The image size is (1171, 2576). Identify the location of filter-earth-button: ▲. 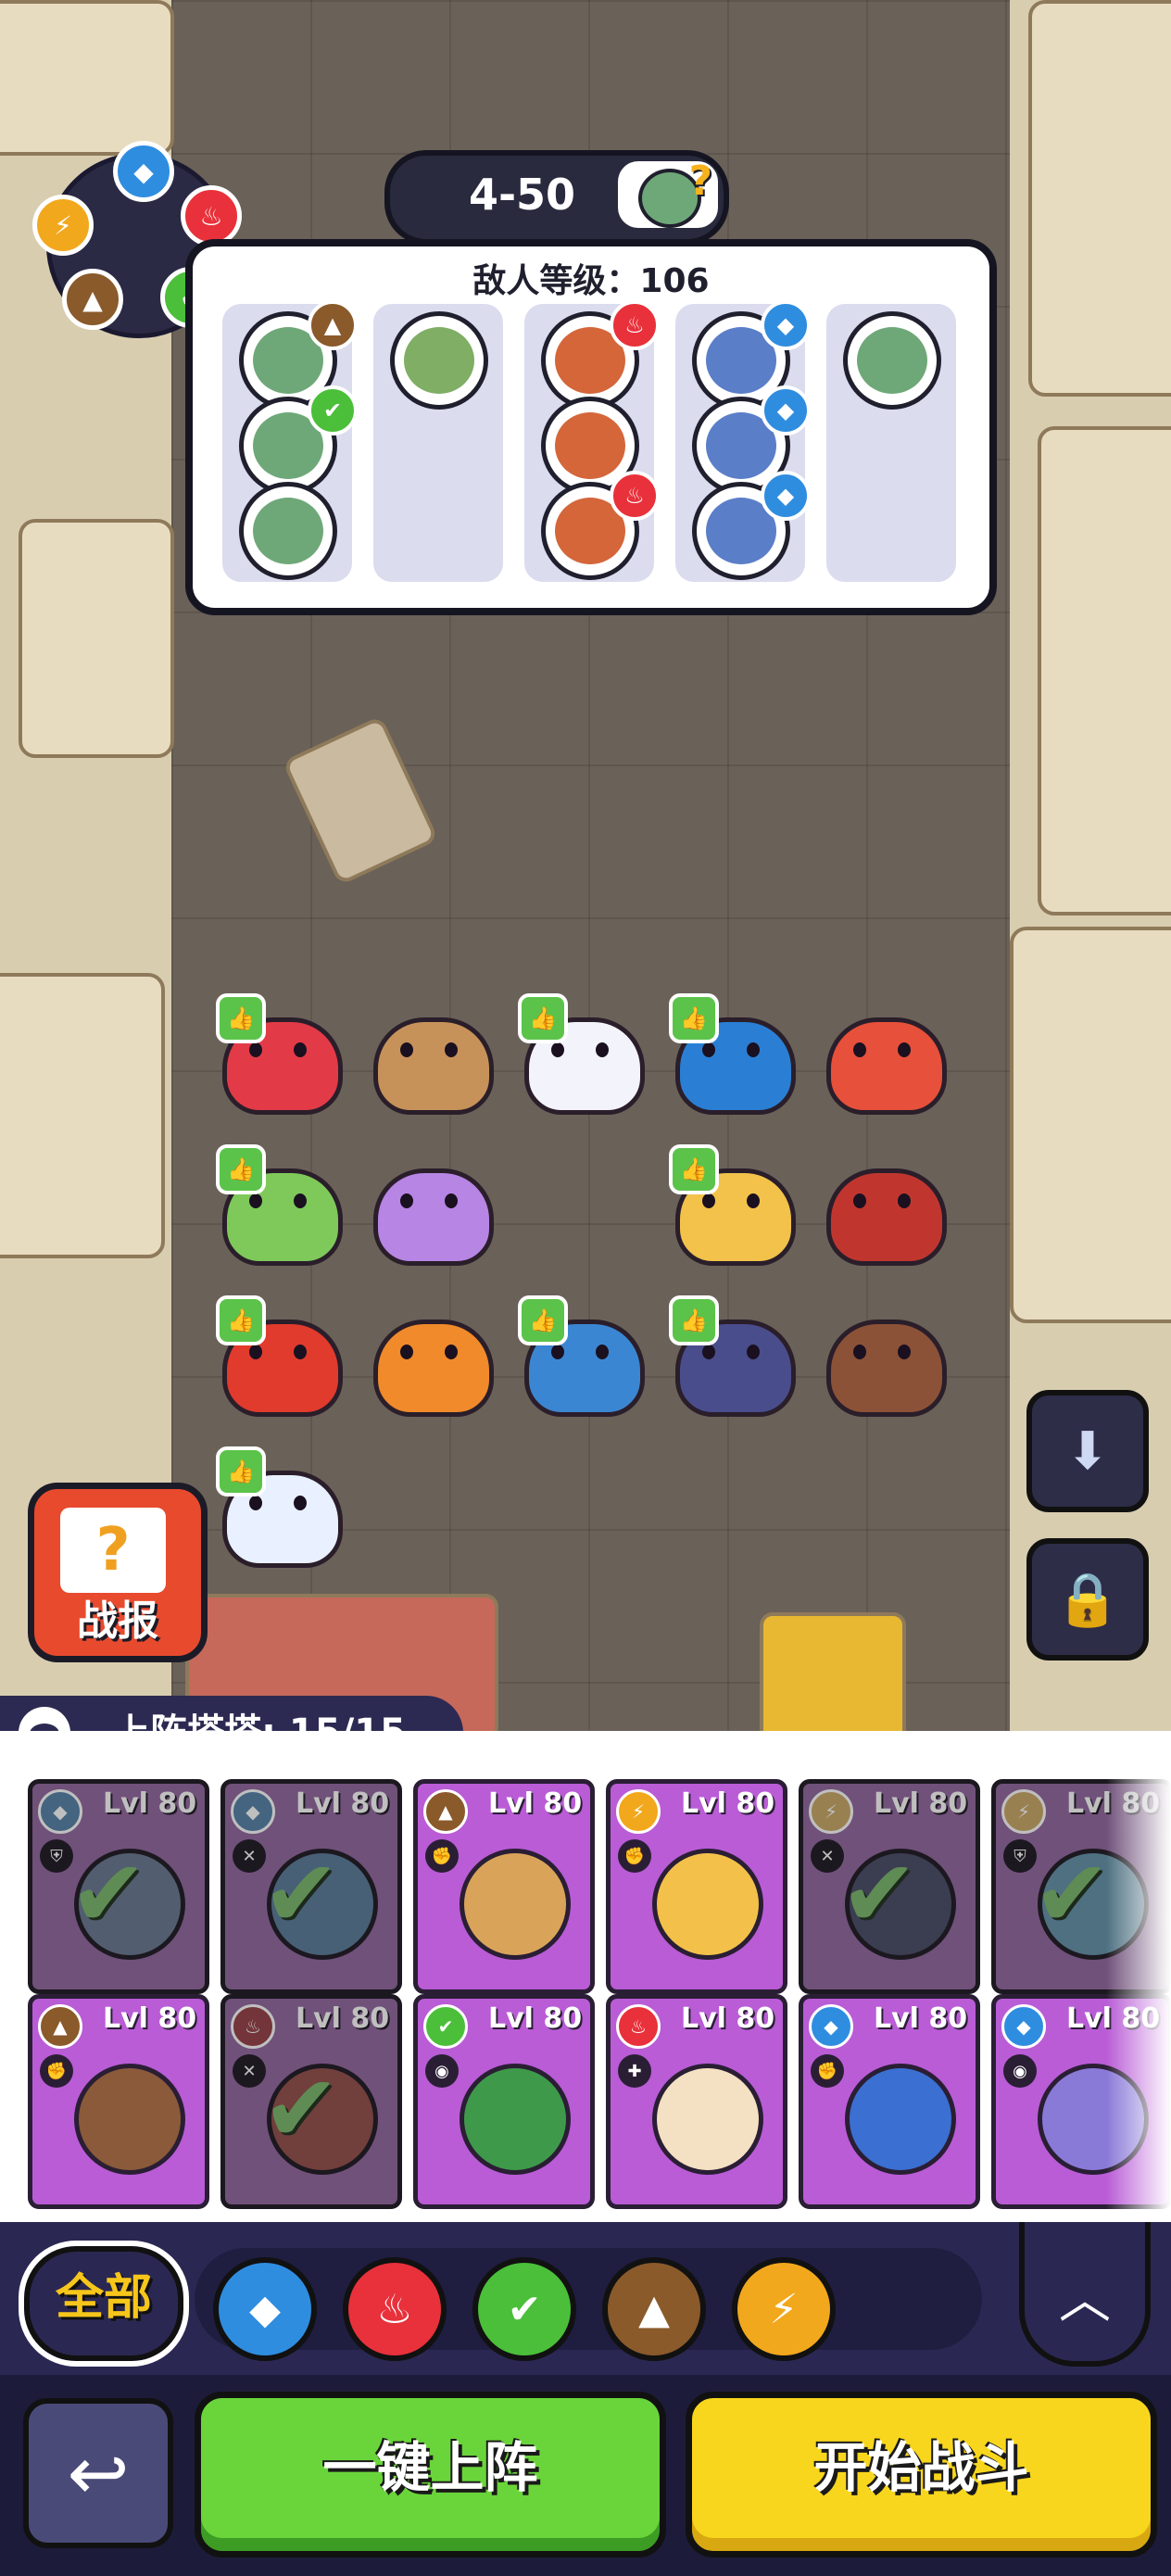
(654, 2309).